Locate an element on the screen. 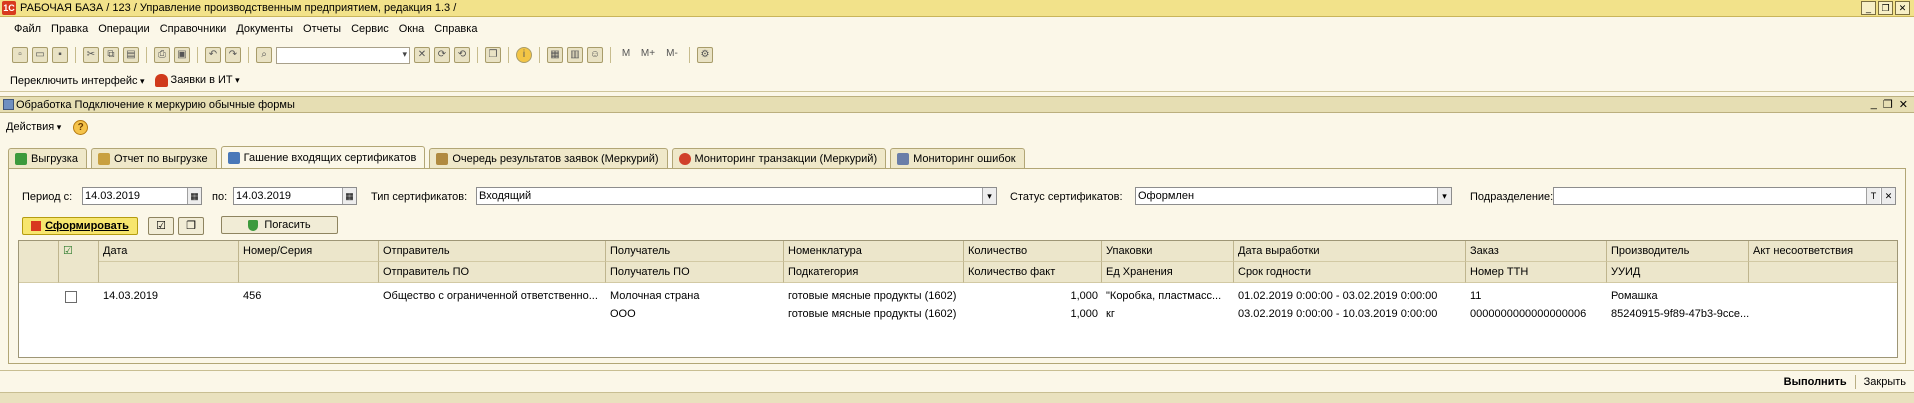  col-header-quantity-actual: Количество факт is located at coordinates (1033, 272).